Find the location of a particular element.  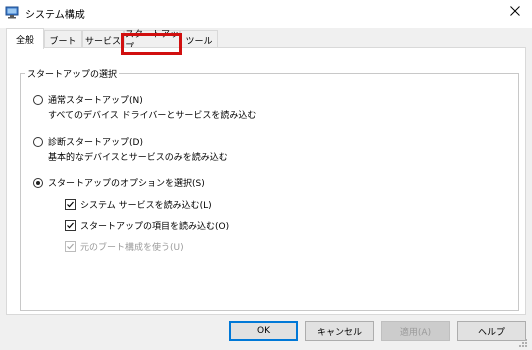

cancel-button-label: キャンセル is located at coordinates (339, 332).